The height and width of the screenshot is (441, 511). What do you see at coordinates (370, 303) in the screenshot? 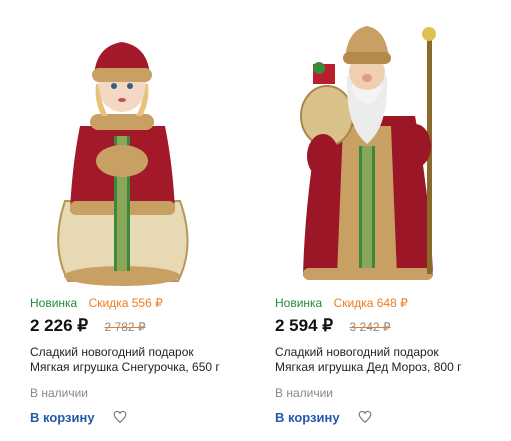
I see `discount-badge: Скидка 648 ₽` at bounding box center [370, 303].